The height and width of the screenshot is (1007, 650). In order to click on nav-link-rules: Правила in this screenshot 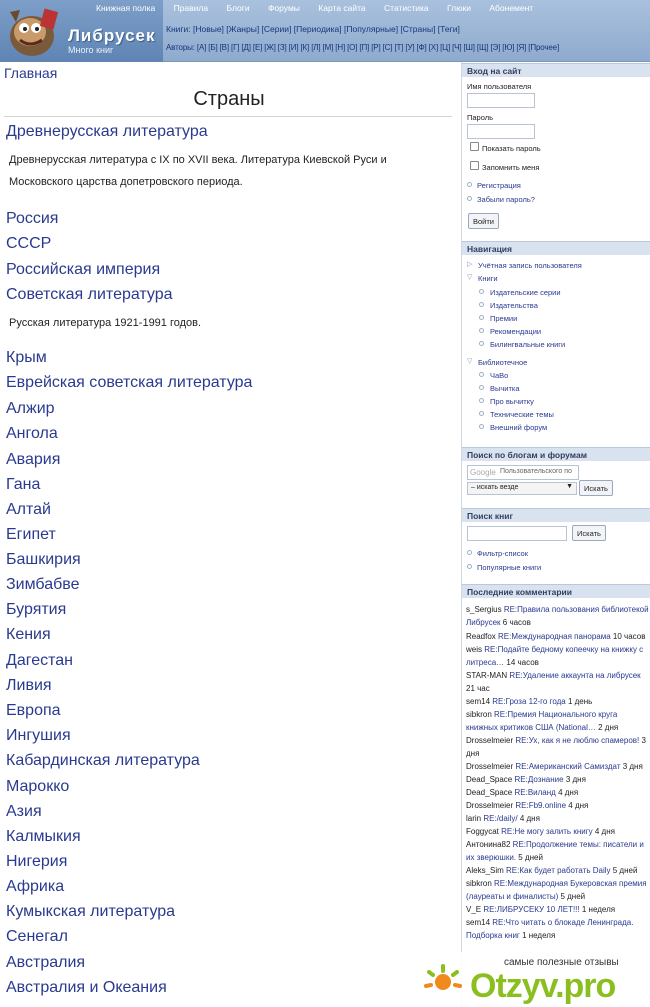, I will do `click(191, 8)`.